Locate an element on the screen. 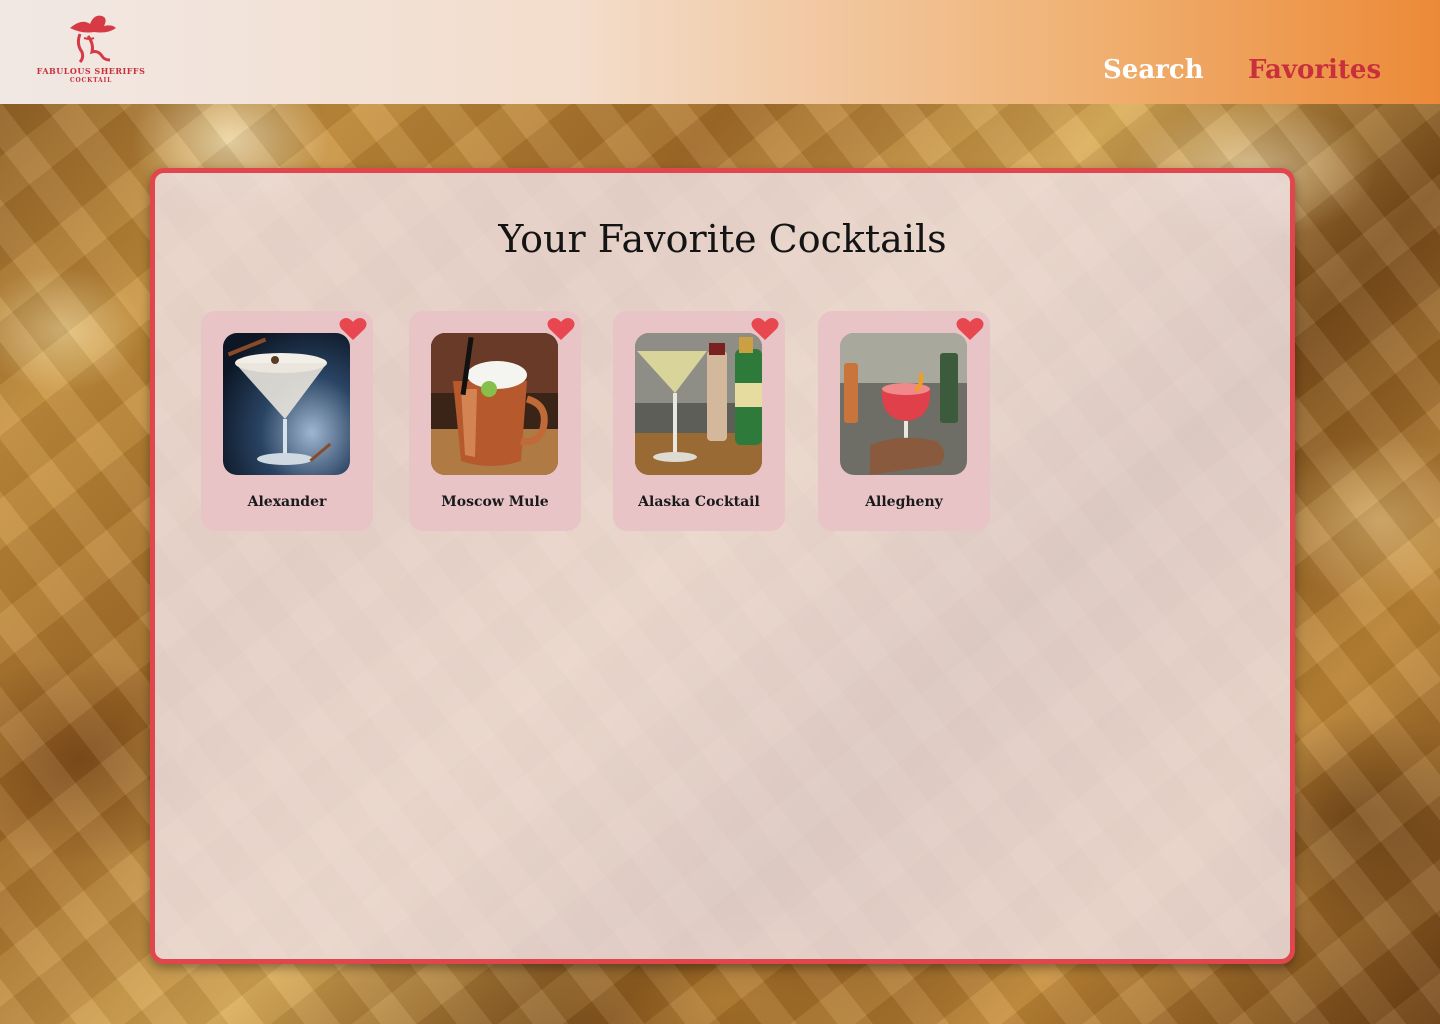  cocktail-name: Moscow Mule is located at coordinates (495, 502).